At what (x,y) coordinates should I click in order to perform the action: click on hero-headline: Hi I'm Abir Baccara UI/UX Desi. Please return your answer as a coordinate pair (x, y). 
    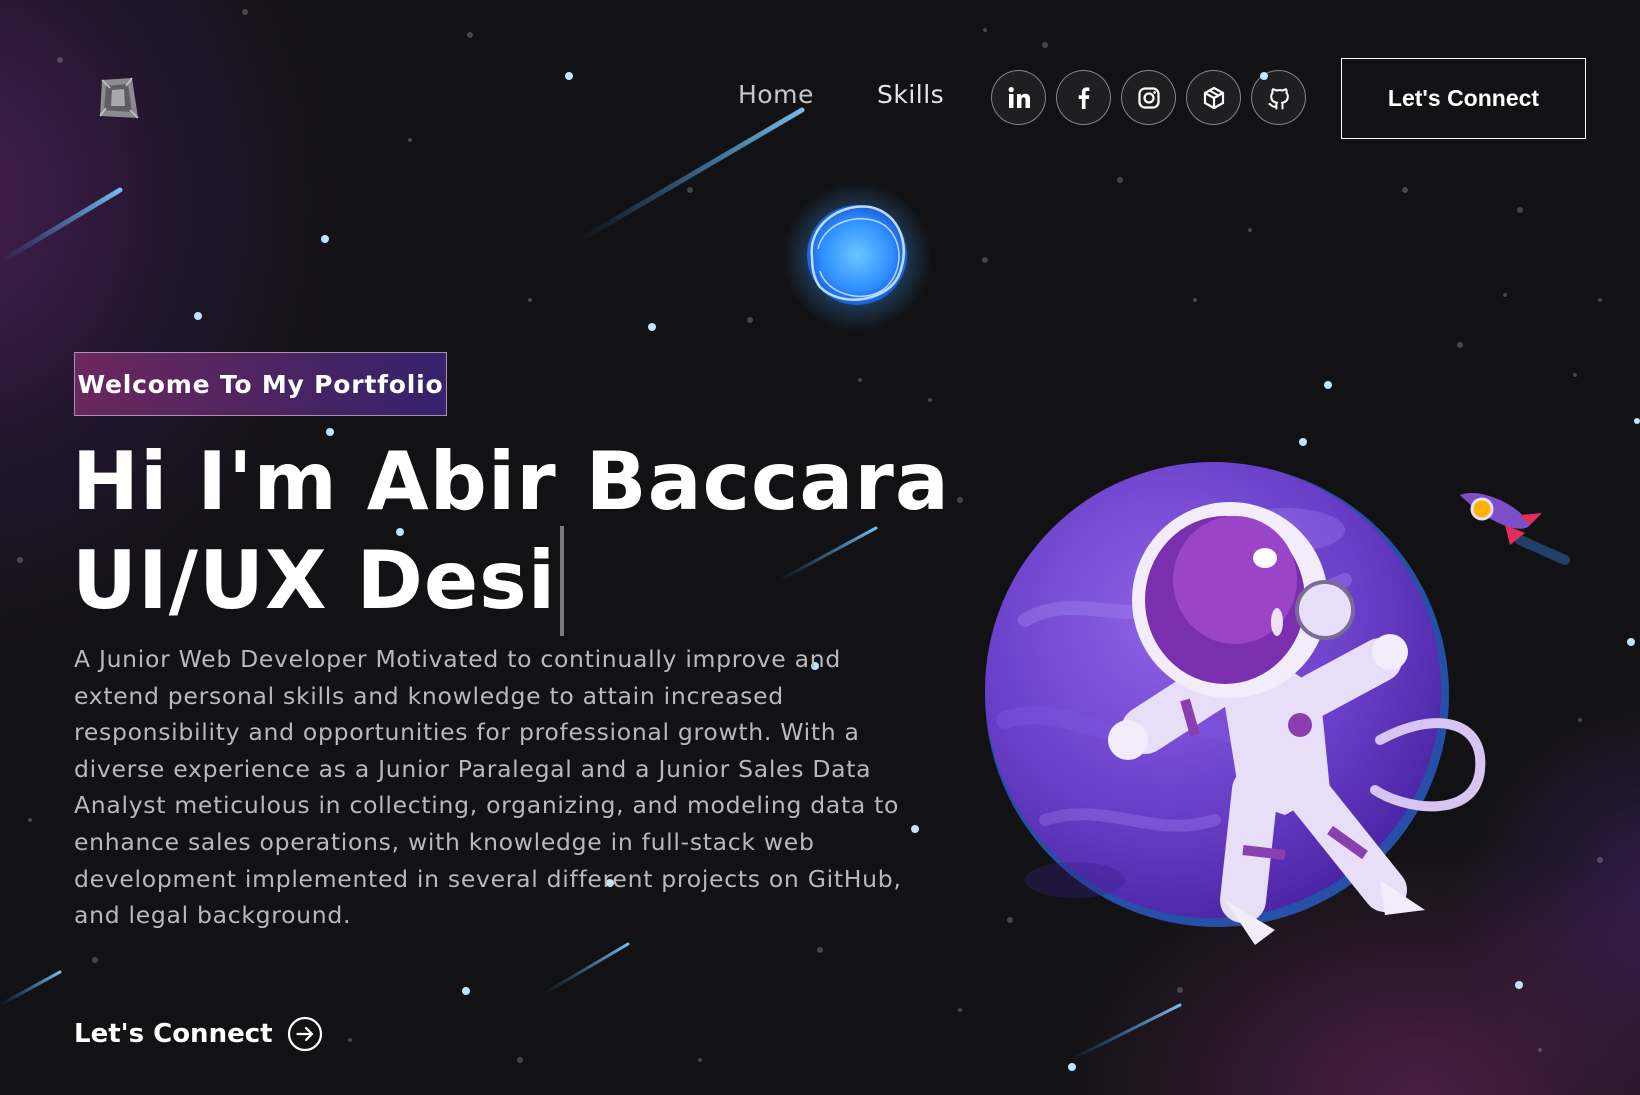
    Looking at the image, I should click on (512, 537).